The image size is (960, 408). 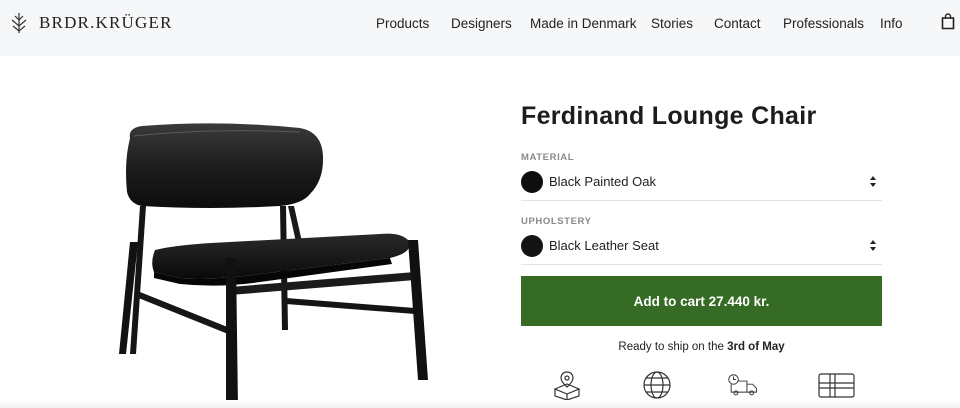 What do you see at coordinates (836, 385) in the screenshot?
I see `flag-icon` at bounding box center [836, 385].